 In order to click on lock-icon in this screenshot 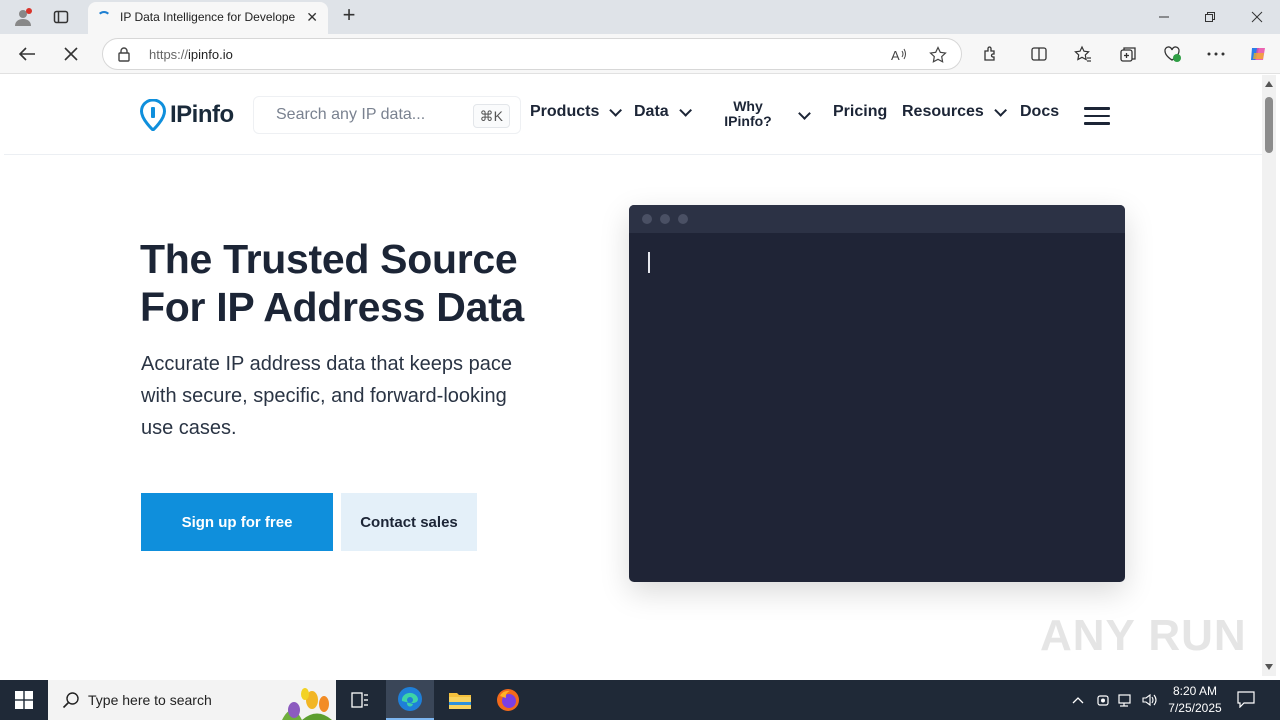, I will do `click(124, 56)`.